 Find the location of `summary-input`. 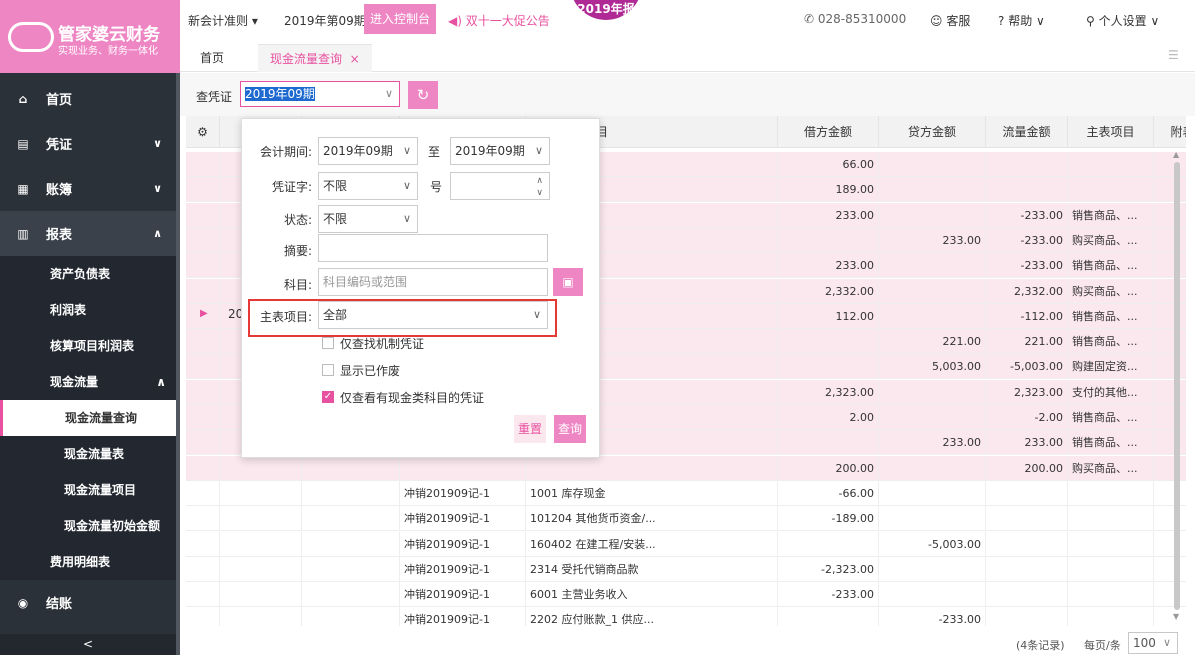

summary-input is located at coordinates (433, 248).